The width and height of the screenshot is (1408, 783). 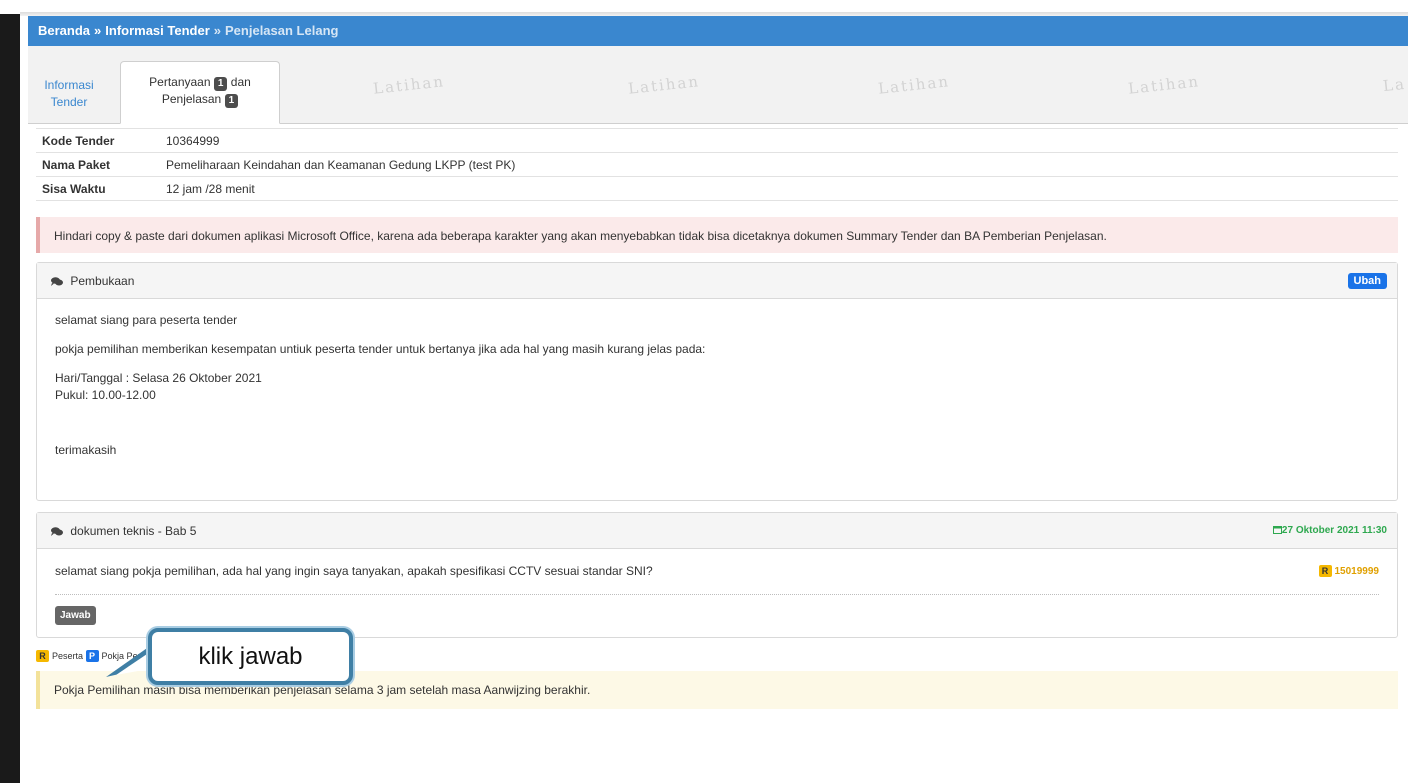 What do you see at coordinates (282, 30) in the screenshot?
I see `breadcrumb-current: Penjelasan Lelang` at bounding box center [282, 30].